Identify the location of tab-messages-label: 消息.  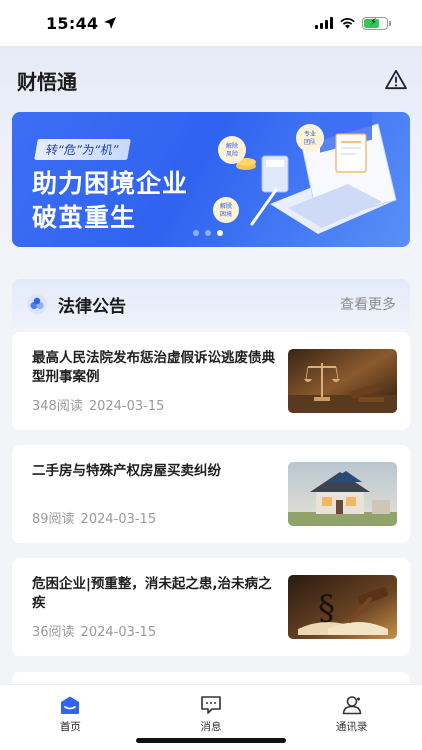
(211, 727).